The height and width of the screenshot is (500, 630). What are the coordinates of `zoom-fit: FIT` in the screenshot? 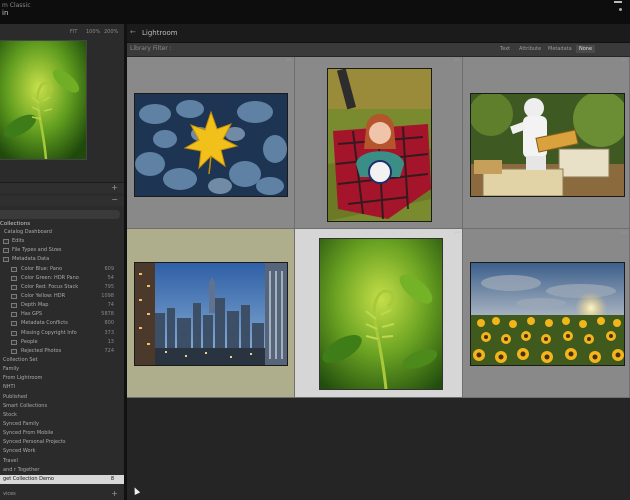 It's located at (73, 32).